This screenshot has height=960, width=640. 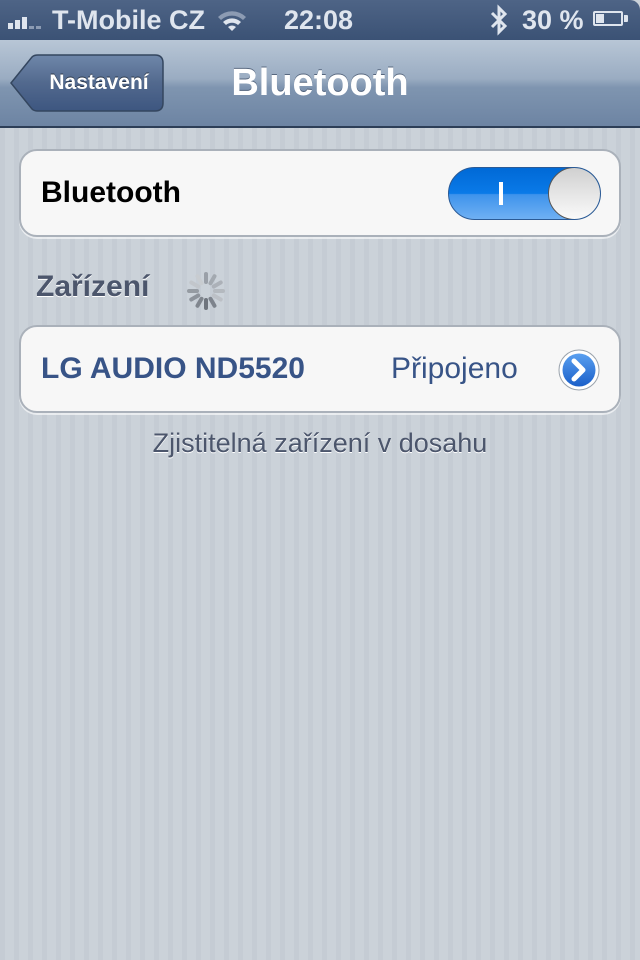 I want to click on device-row: LG AUDIO ND5520 Připojeno, so click(x=320, y=369).